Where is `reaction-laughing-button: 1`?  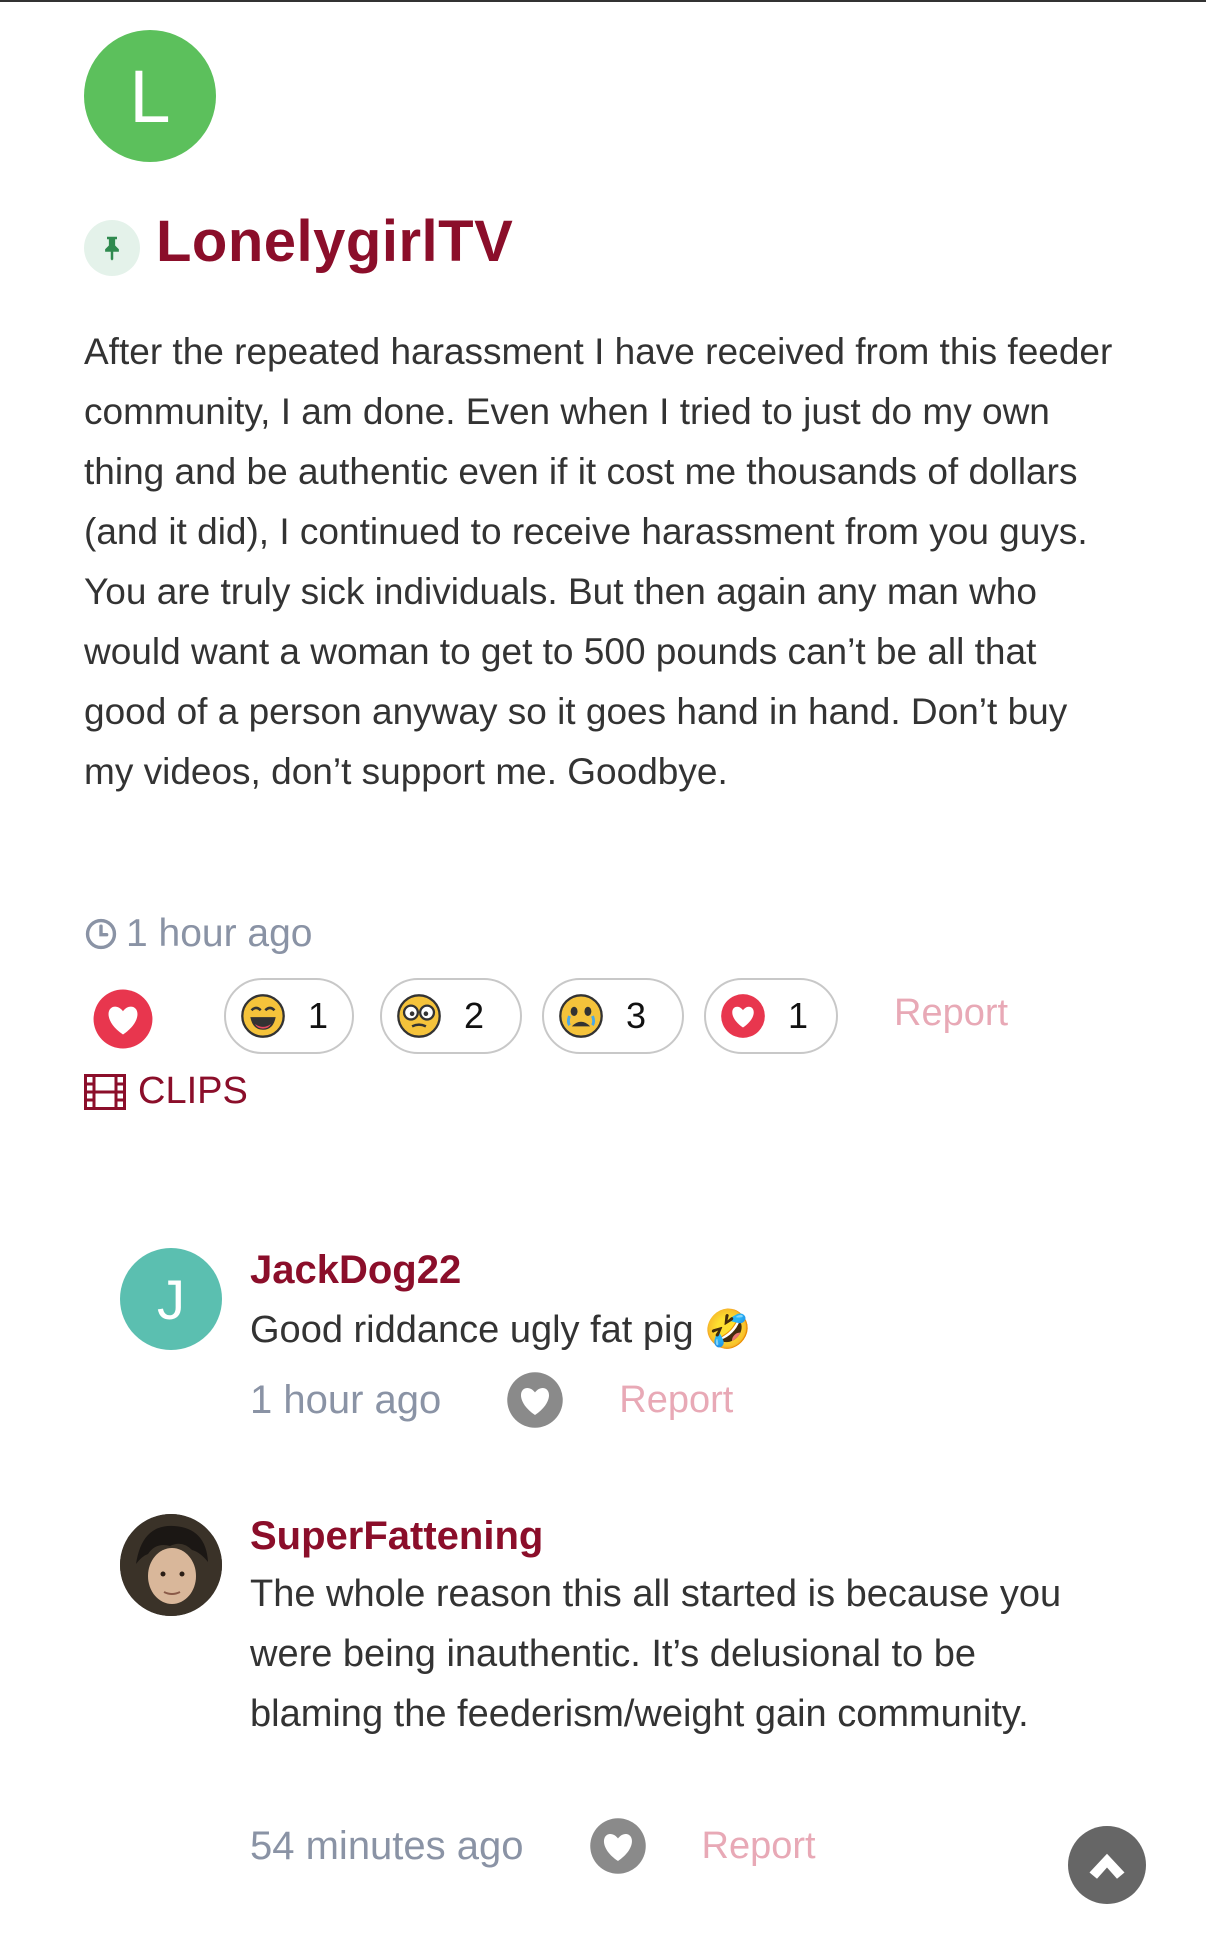 reaction-laughing-button: 1 is located at coordinates (289, 1016).